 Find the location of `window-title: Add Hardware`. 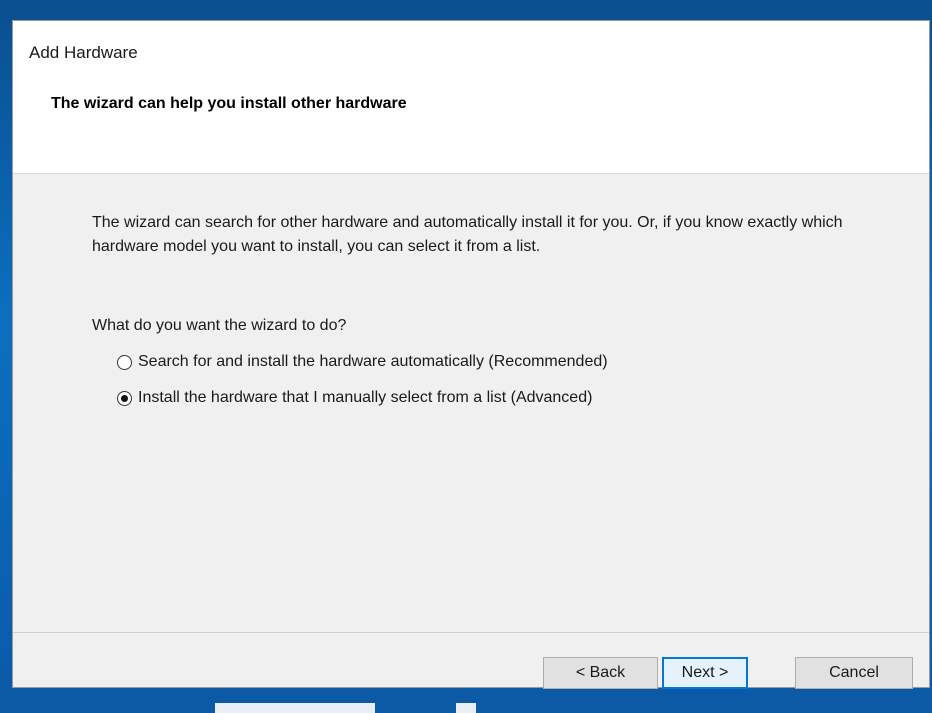

window-title: Add Hardware is located at coordinates (83, 52).